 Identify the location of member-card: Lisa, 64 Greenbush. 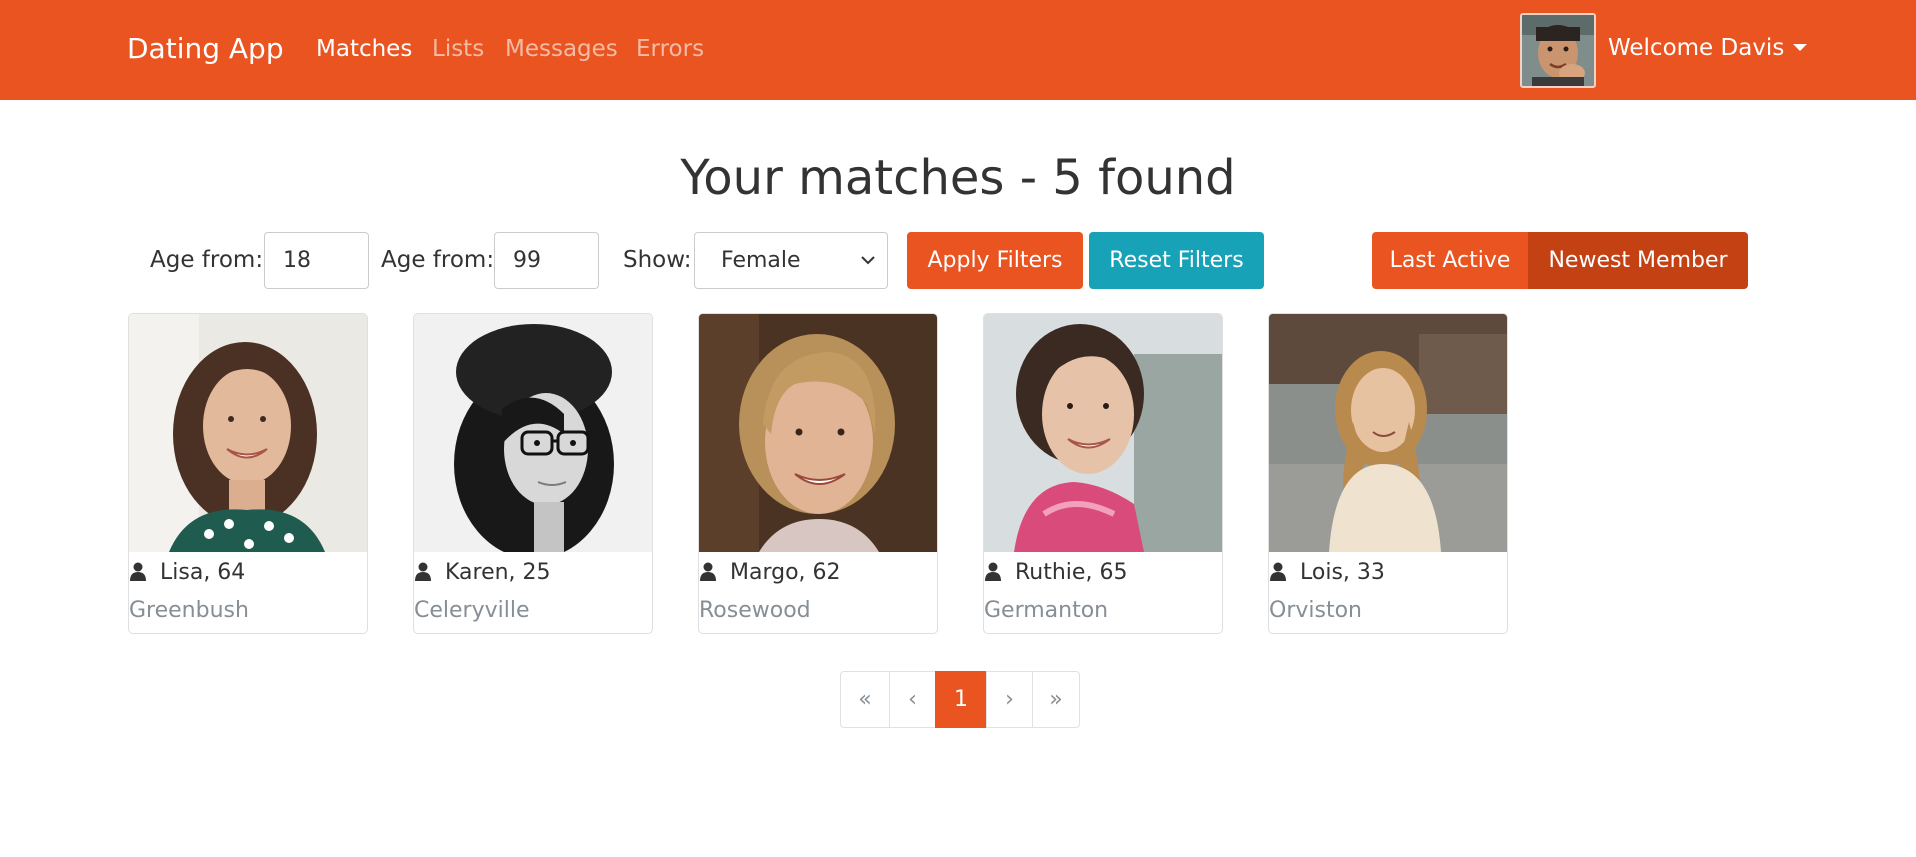
(248, 473).